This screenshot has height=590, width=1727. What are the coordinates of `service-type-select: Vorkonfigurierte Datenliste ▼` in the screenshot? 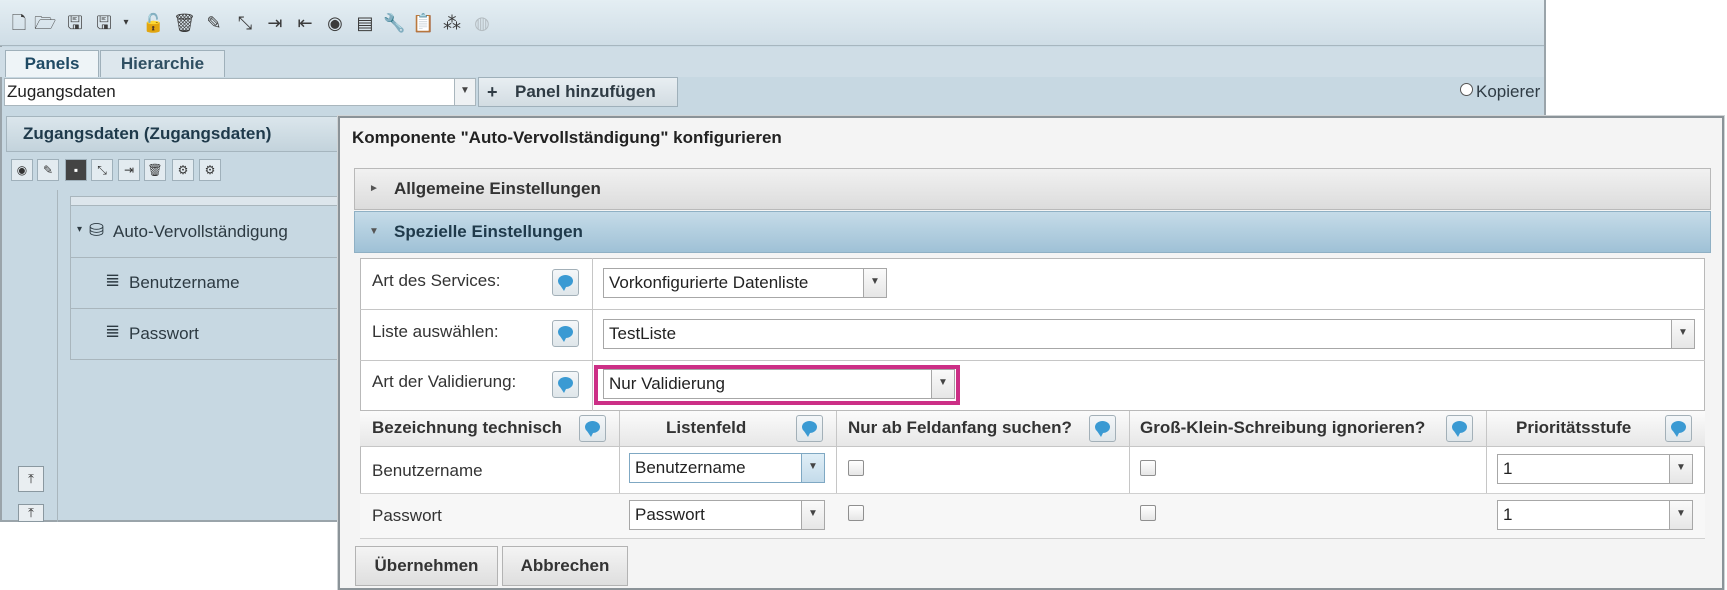 It's located at (745, 283).